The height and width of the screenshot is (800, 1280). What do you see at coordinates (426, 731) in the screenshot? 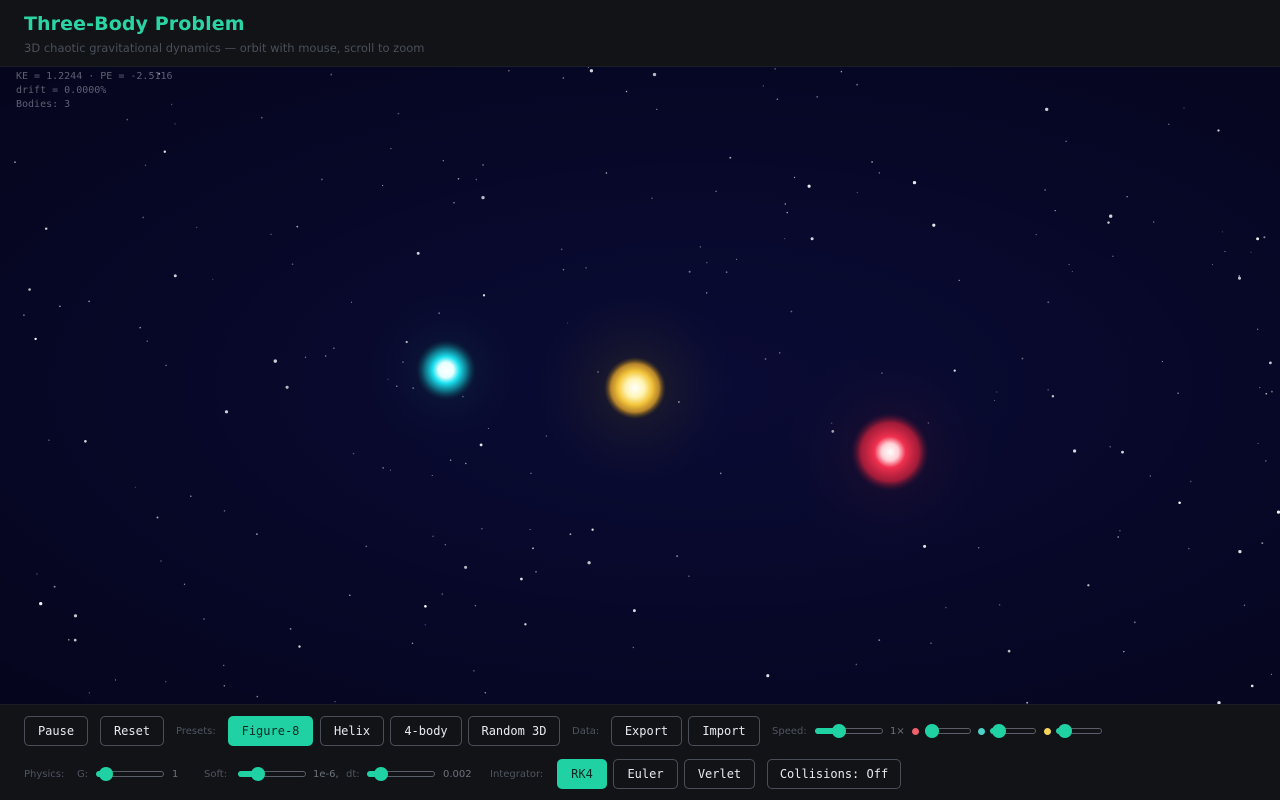
I see `preset-4-body-button: 4-body` at bounding box center [426, 731].